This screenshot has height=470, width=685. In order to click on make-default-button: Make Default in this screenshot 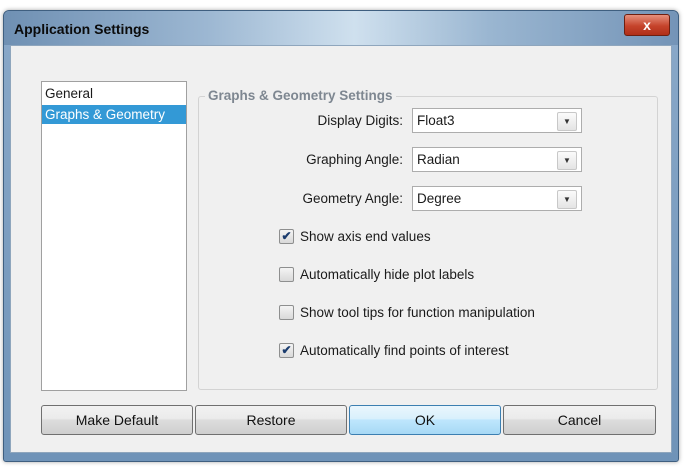, I will do `click(117, 420)`.